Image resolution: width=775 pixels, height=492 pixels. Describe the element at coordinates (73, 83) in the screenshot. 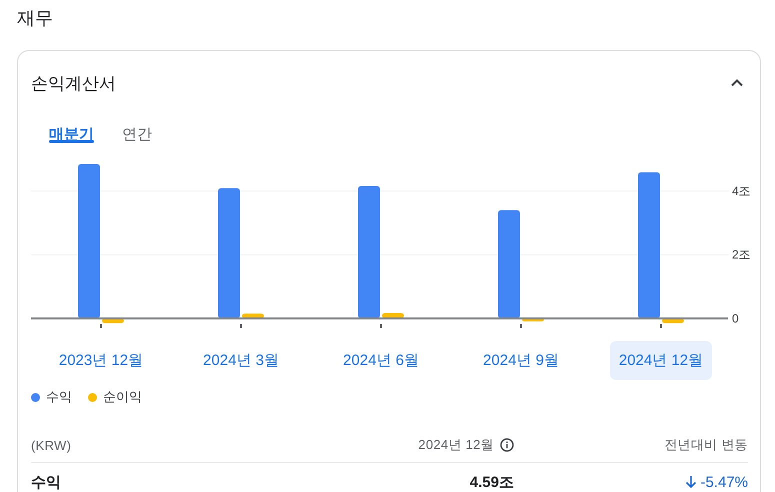

I see `section-title: 손익계산서` at that location.